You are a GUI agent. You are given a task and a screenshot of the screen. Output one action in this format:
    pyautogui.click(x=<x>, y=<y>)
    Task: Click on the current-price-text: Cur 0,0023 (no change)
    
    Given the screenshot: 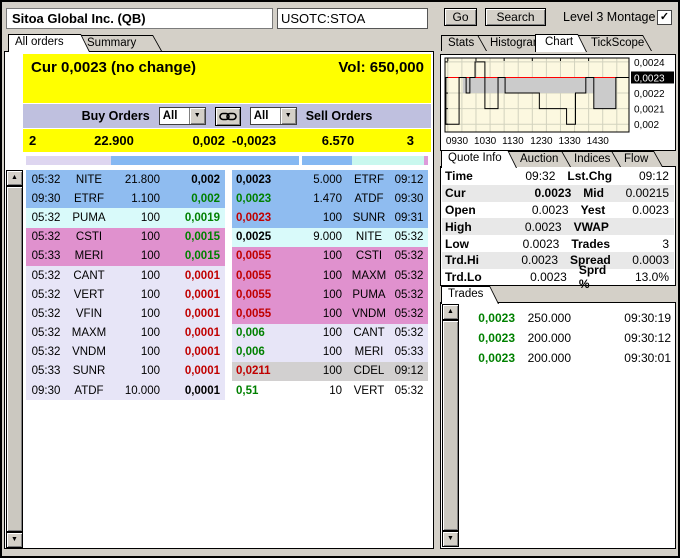 What is the action you would take?
    pyautogui.click(x=114, y=67)
    